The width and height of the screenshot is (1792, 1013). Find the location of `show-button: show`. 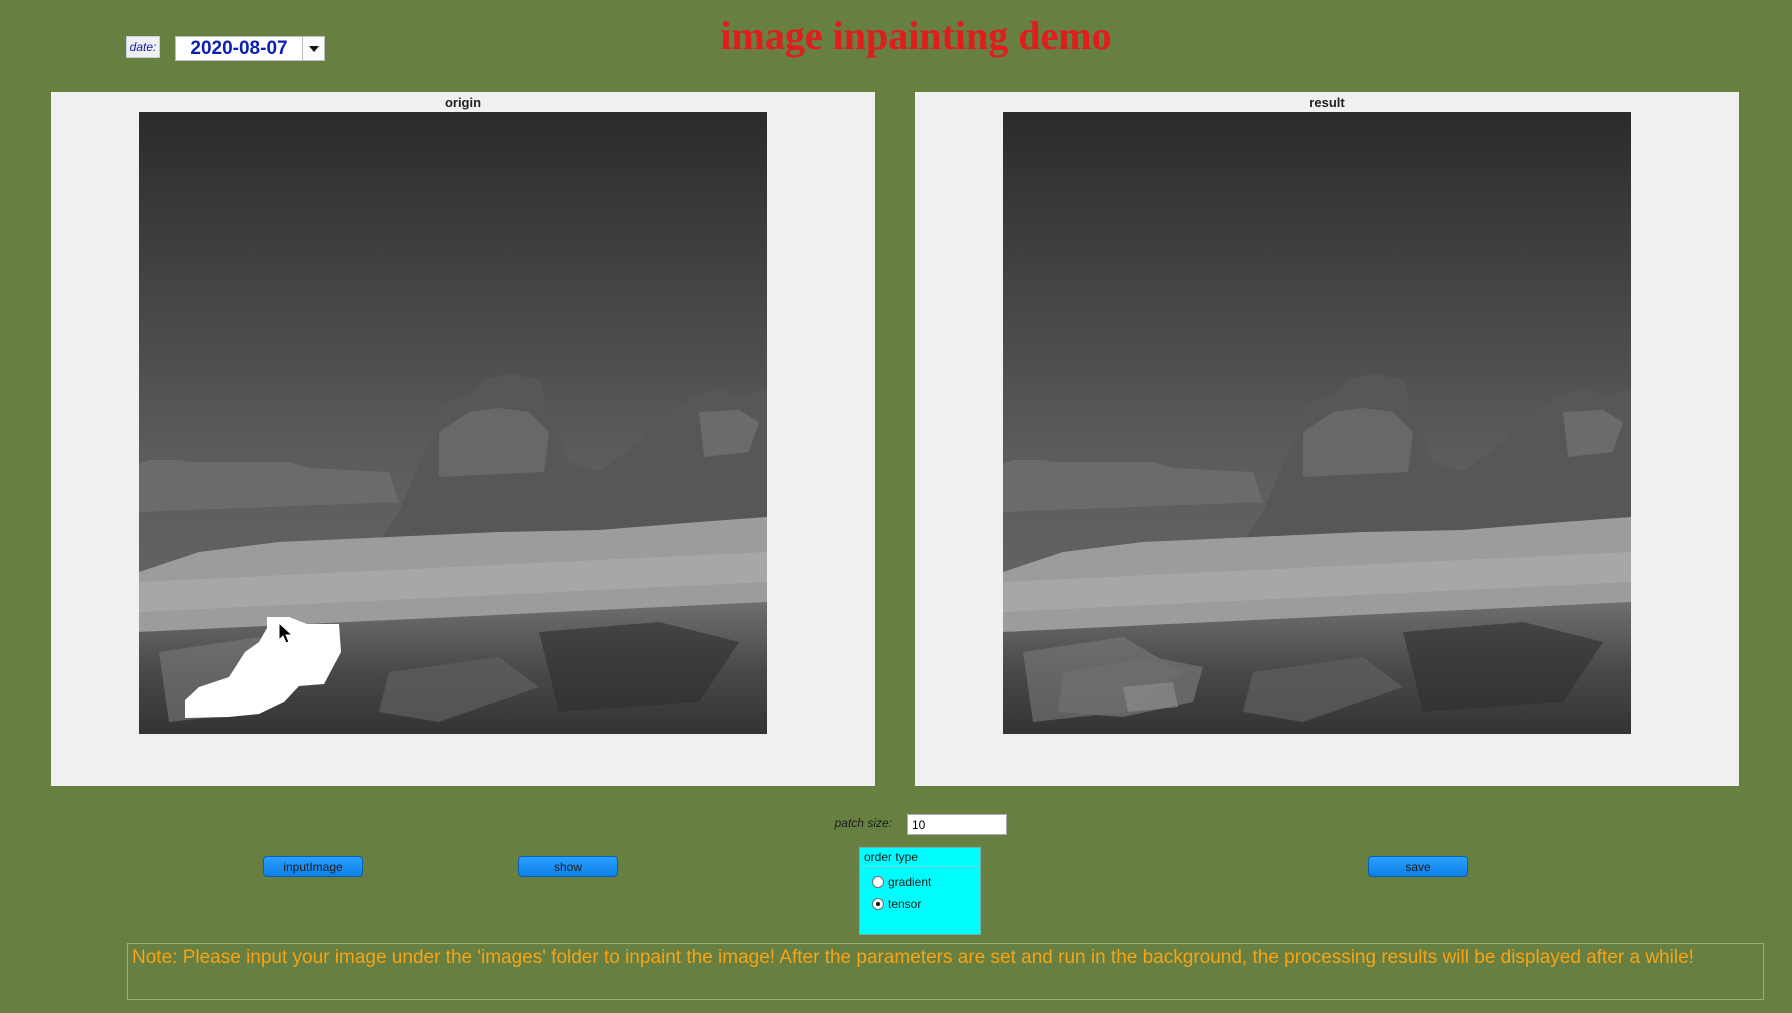

show-button: show is located at coordinates (568, 866).